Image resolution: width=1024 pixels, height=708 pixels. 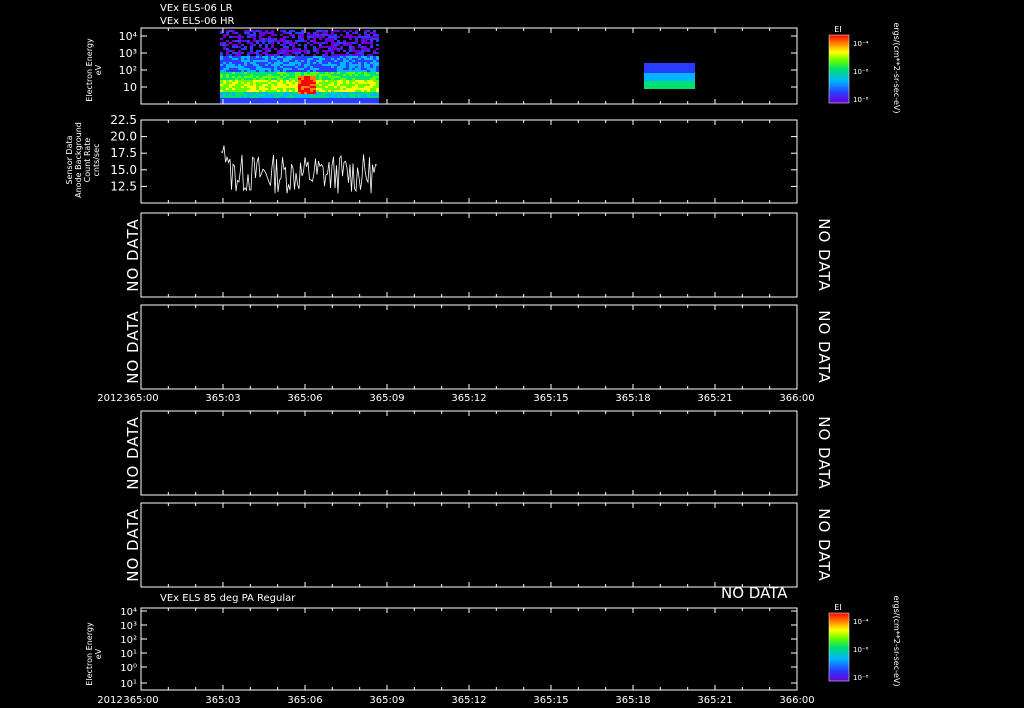 What do you see at coordinates (469, 649) in the screenshot?
I see `panel-7-frame` at bounding box center [469, 649].